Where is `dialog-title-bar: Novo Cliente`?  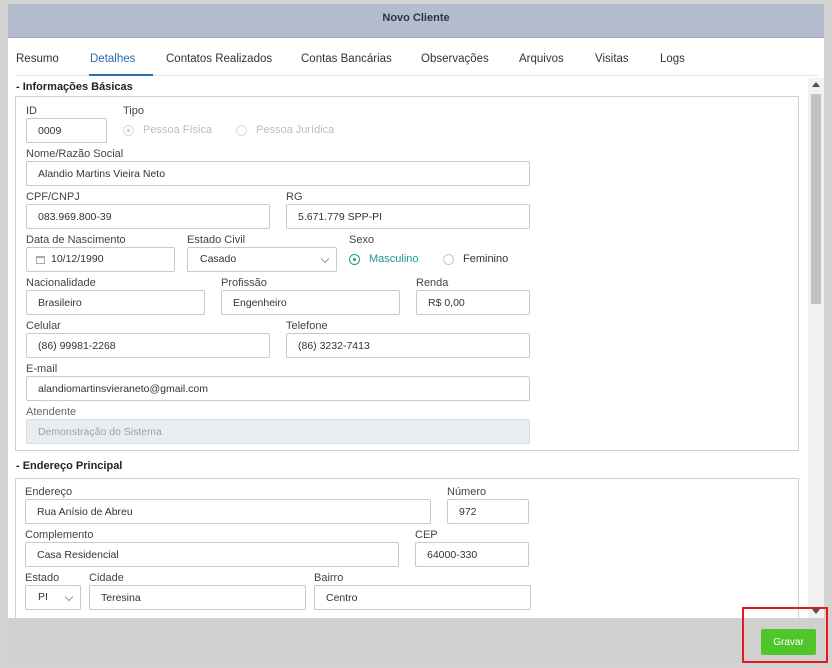 dialog-title-bar: Novo Cliente is located at coordinates (416, 21).